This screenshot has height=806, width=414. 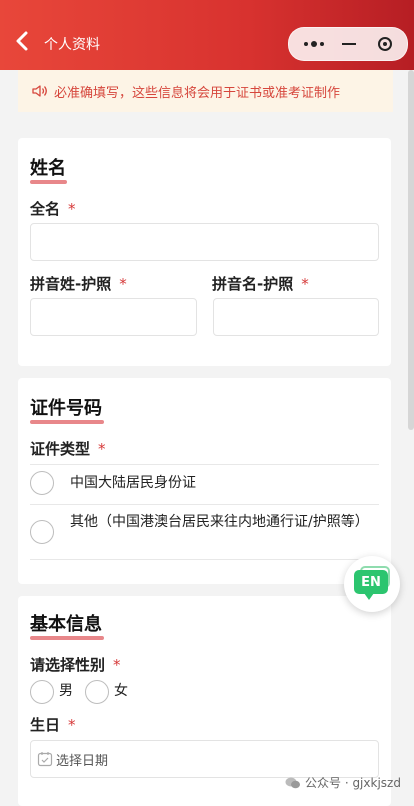 I want to click on speaker-icon, so click(x=39, y=91).